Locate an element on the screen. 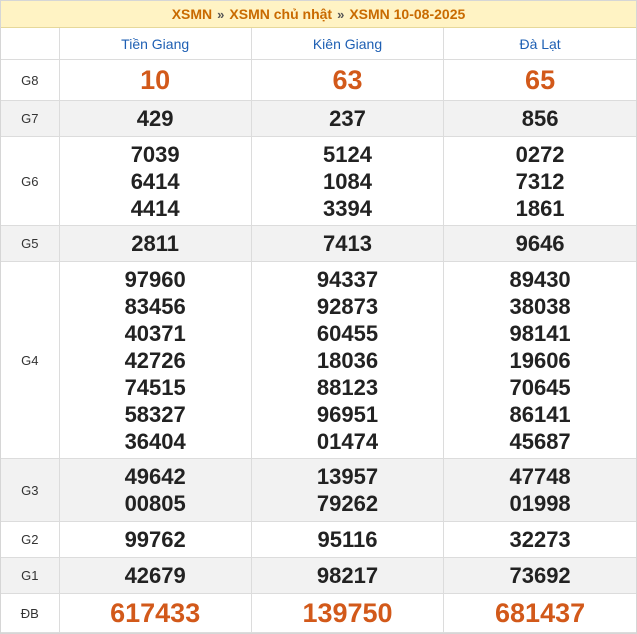  prize-cell: 89430 38038 98141 19606 70645 86141 45687 is located at coordinates (539, 360).